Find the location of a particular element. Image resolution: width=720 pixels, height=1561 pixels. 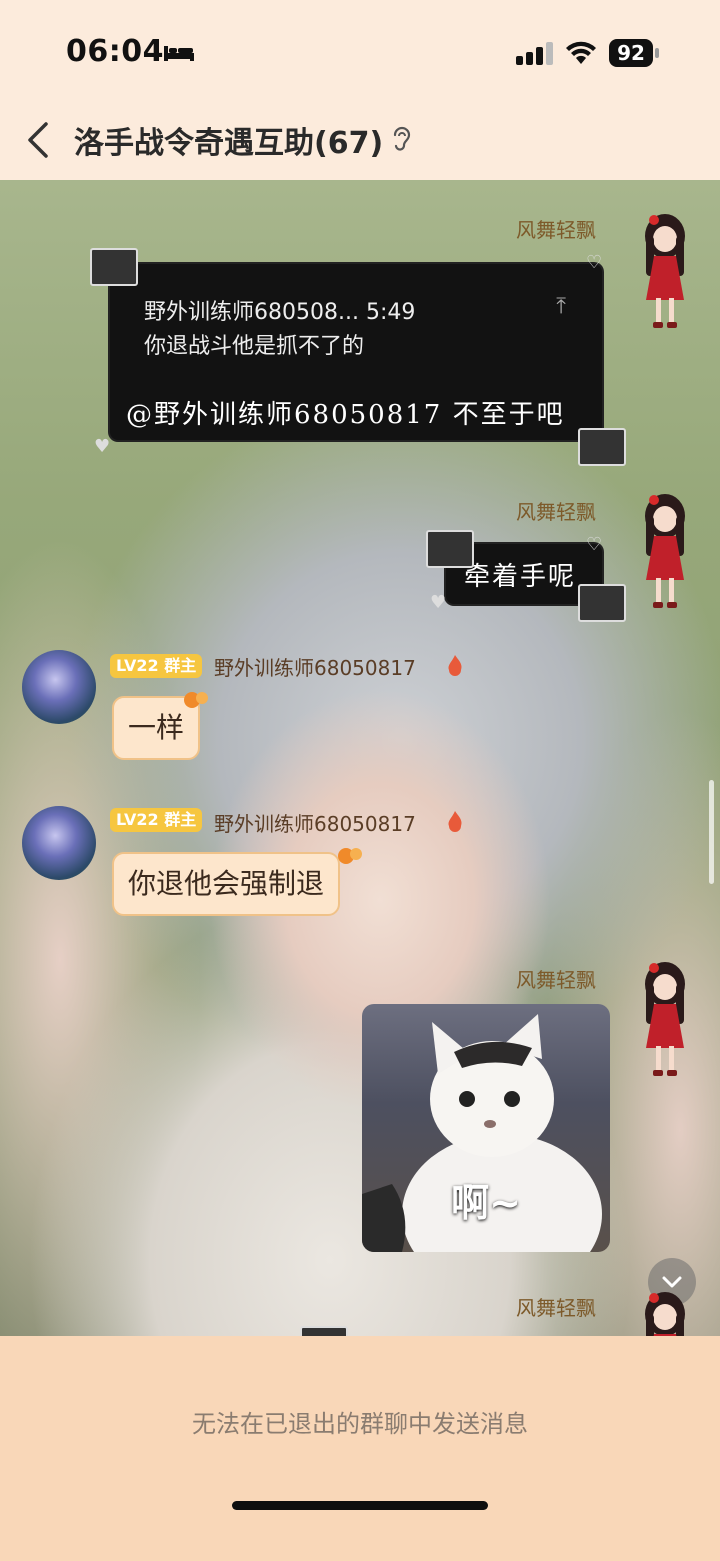

input-area: 无法在已退出的群聊中发送消息 is located at coordinates (360, 1448).